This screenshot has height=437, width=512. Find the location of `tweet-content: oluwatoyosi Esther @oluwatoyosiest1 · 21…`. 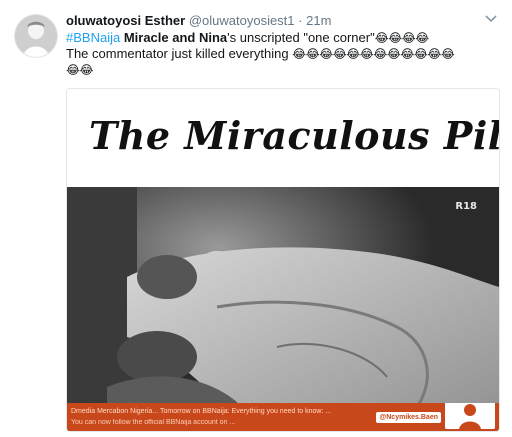

tweet-content: oluwatoyosi Esther @oluwatoyosiest1 · 21… is located at coordinates (281, 45).